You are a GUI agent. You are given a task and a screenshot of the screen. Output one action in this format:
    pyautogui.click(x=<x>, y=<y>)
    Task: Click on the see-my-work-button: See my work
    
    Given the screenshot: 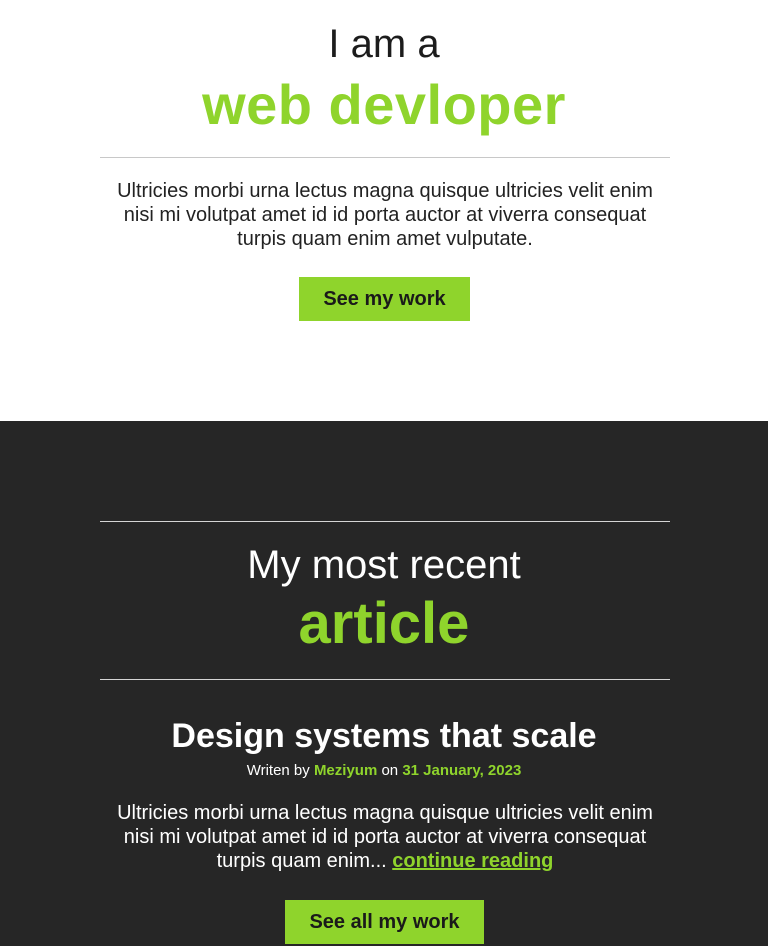 What is the action you would take?
    pyautogui.click(x=384, y=299)
    